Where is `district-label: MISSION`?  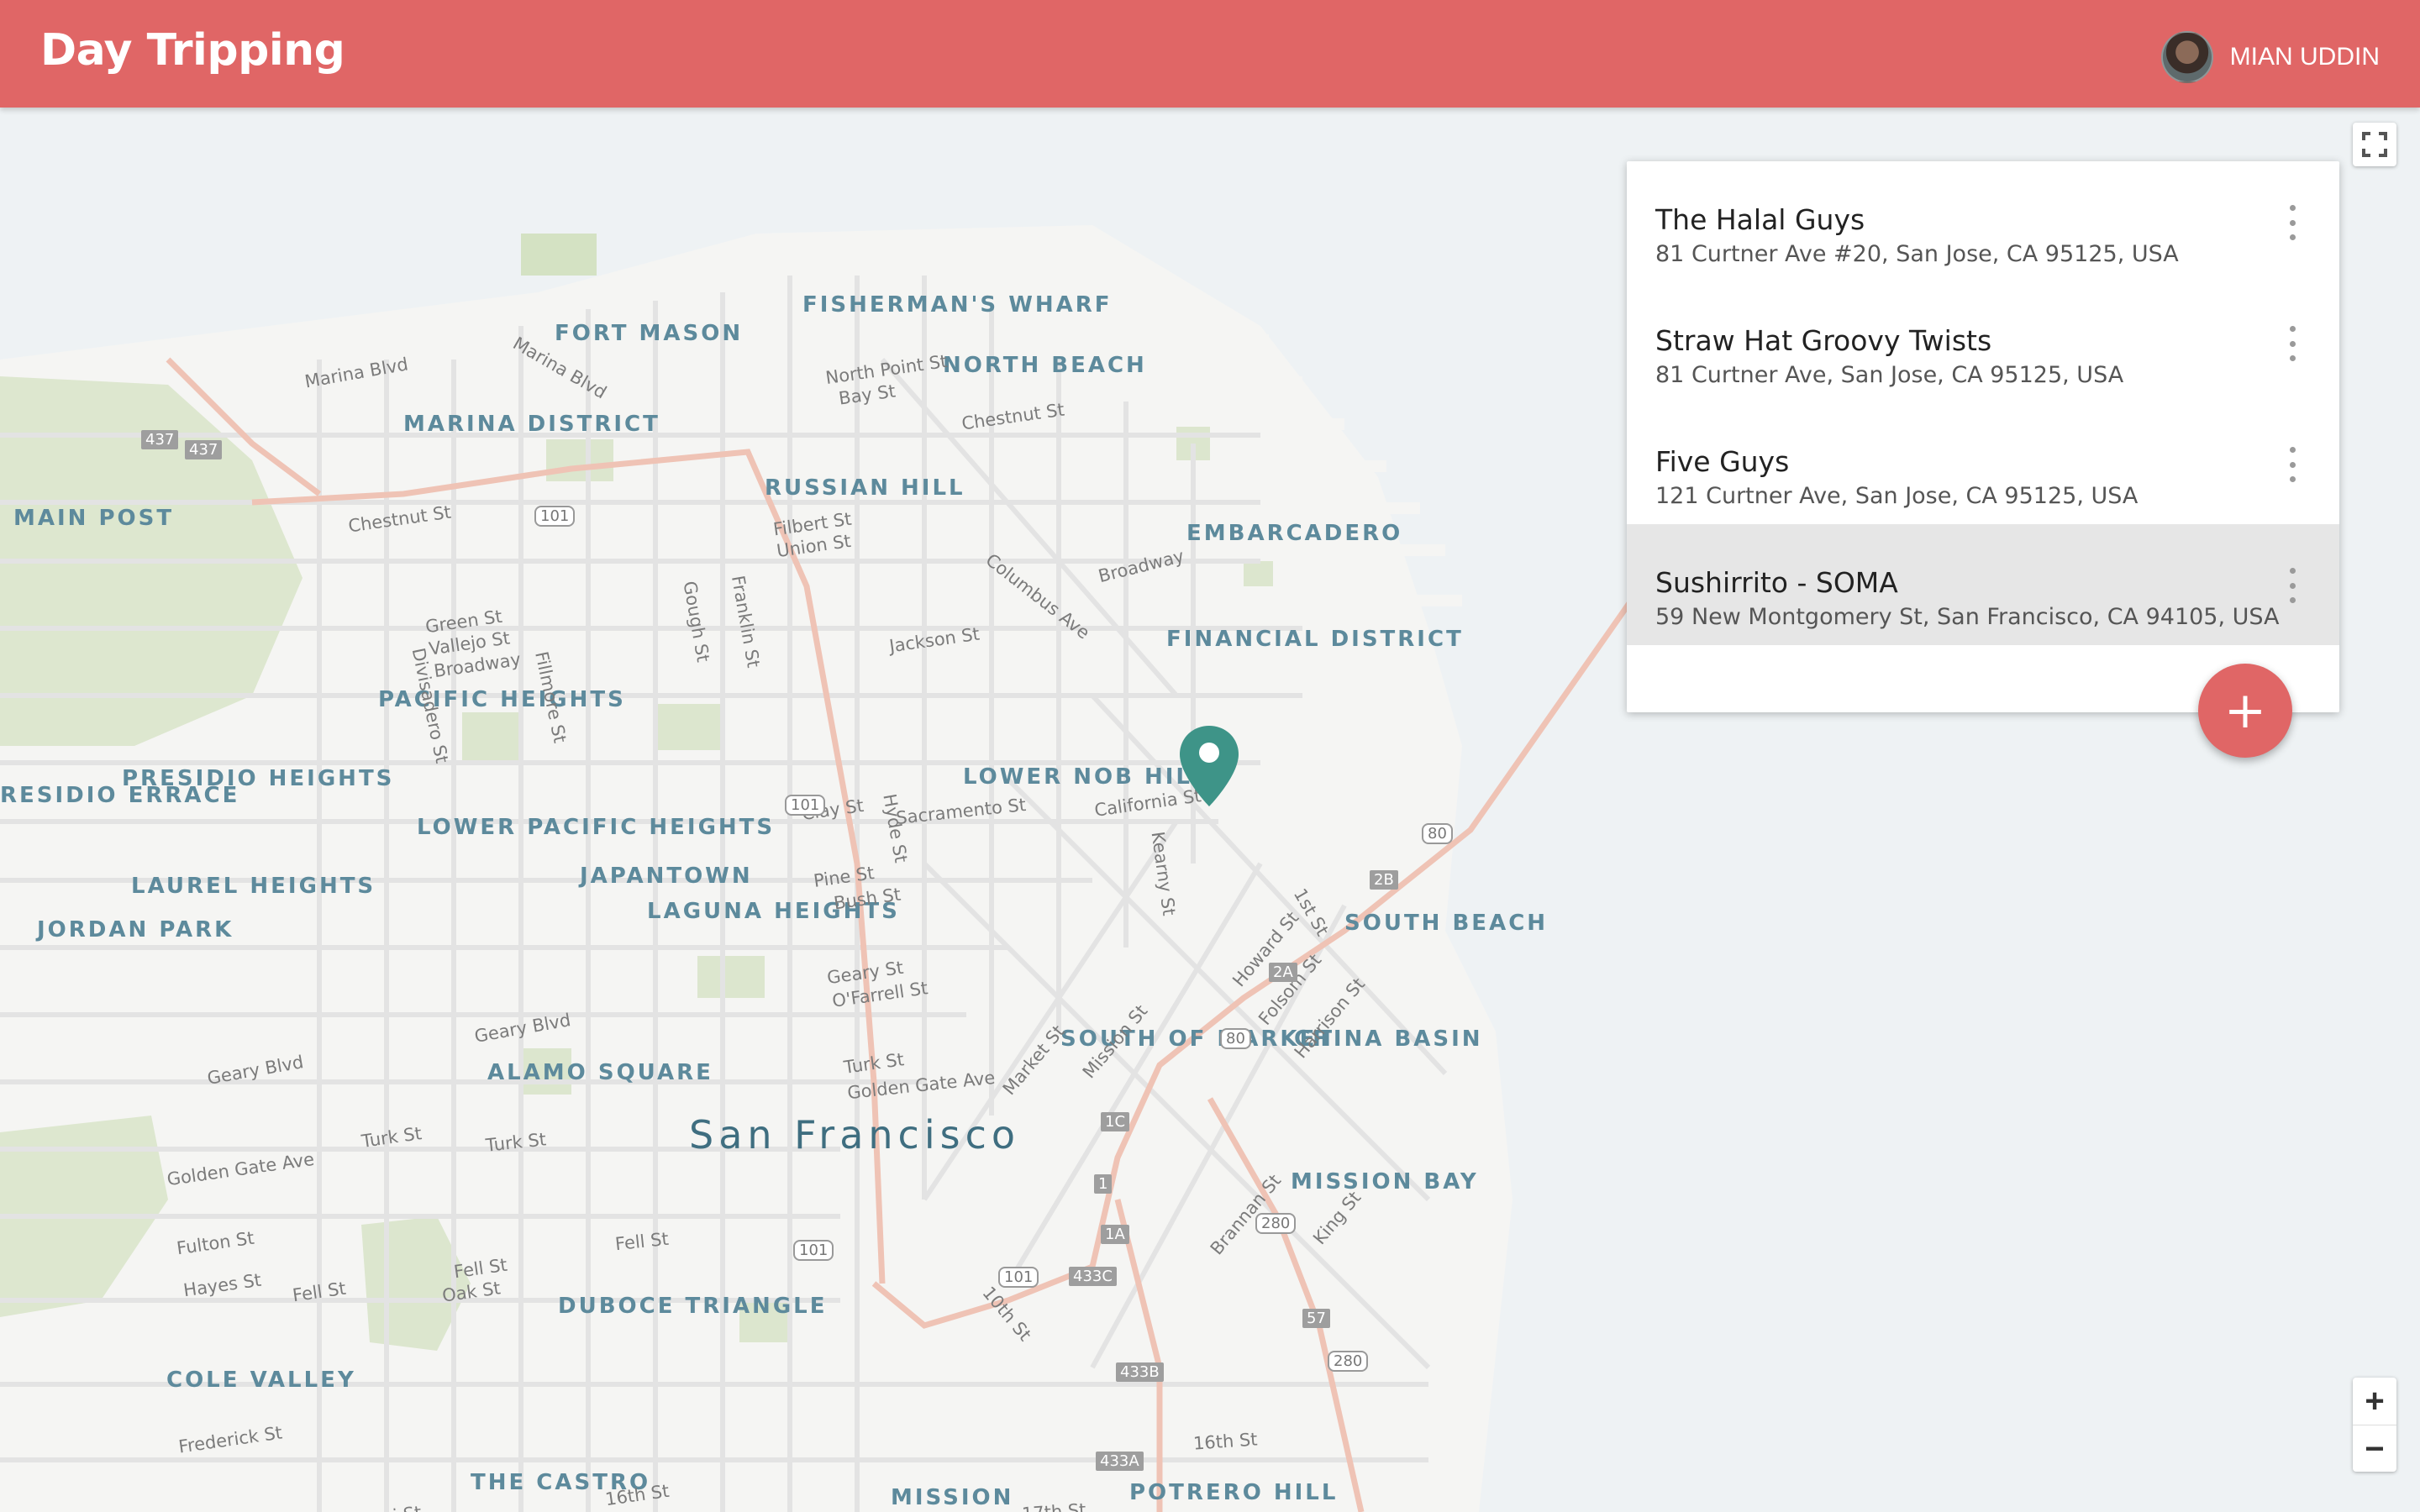
district-label: MISSION is located at coordinates (953, 1497).